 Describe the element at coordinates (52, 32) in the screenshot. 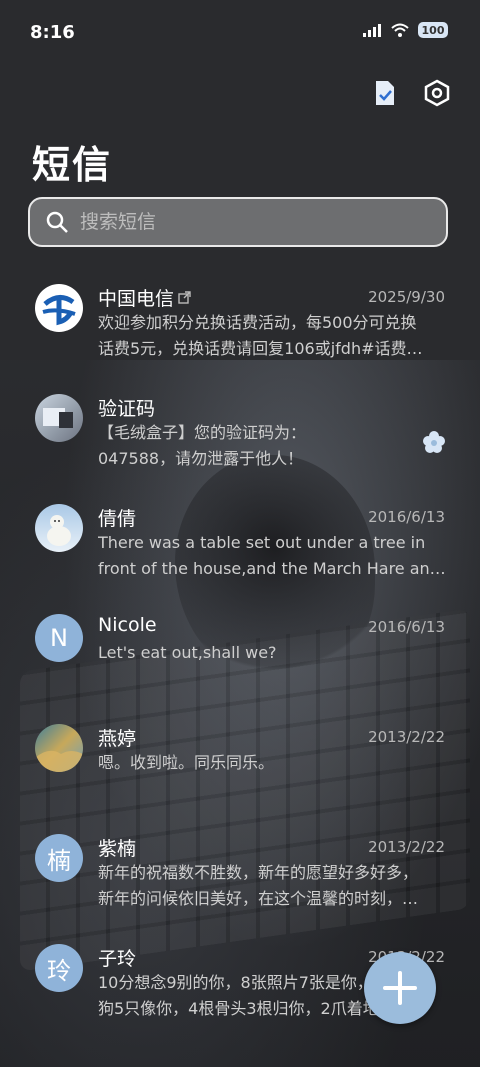

I see `status-time: 8:16` at that location.